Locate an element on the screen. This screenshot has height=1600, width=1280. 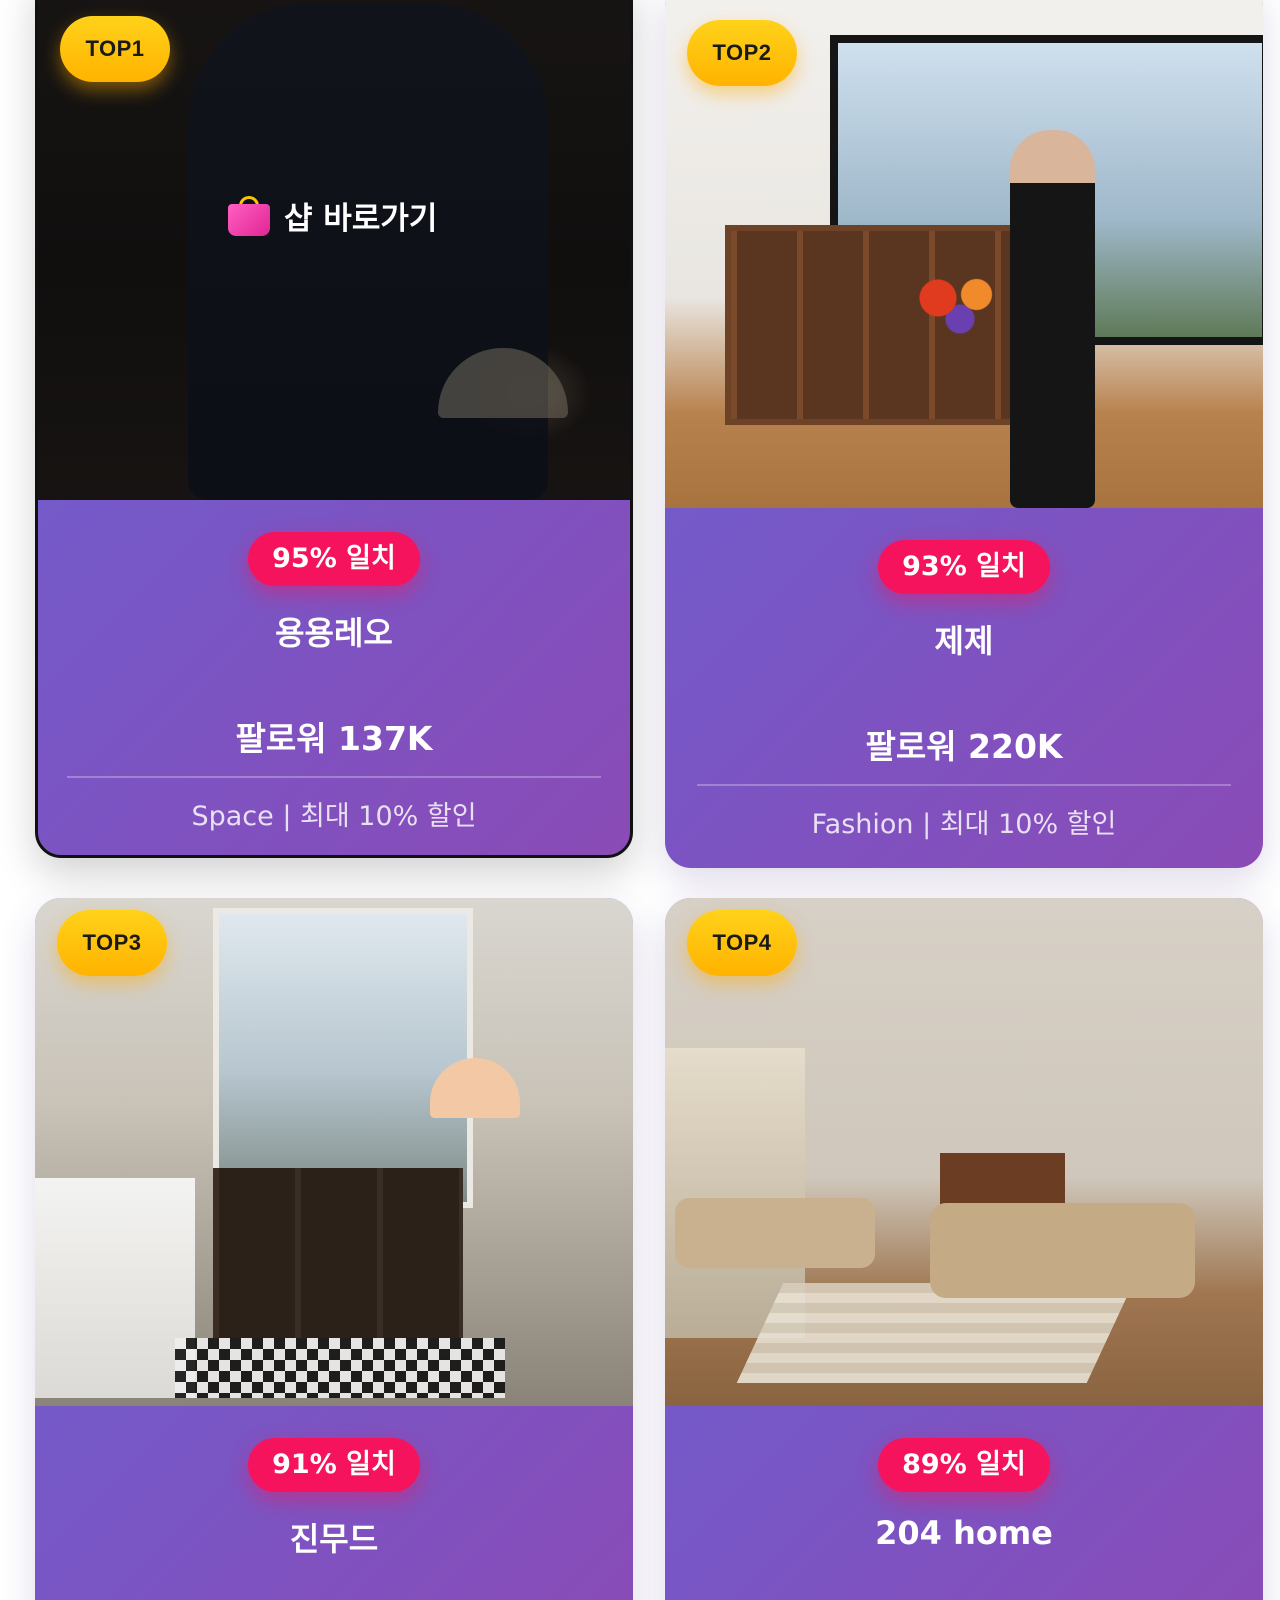
shop-link-button: 샵 바로가기 is located at coordinates (332, 215).